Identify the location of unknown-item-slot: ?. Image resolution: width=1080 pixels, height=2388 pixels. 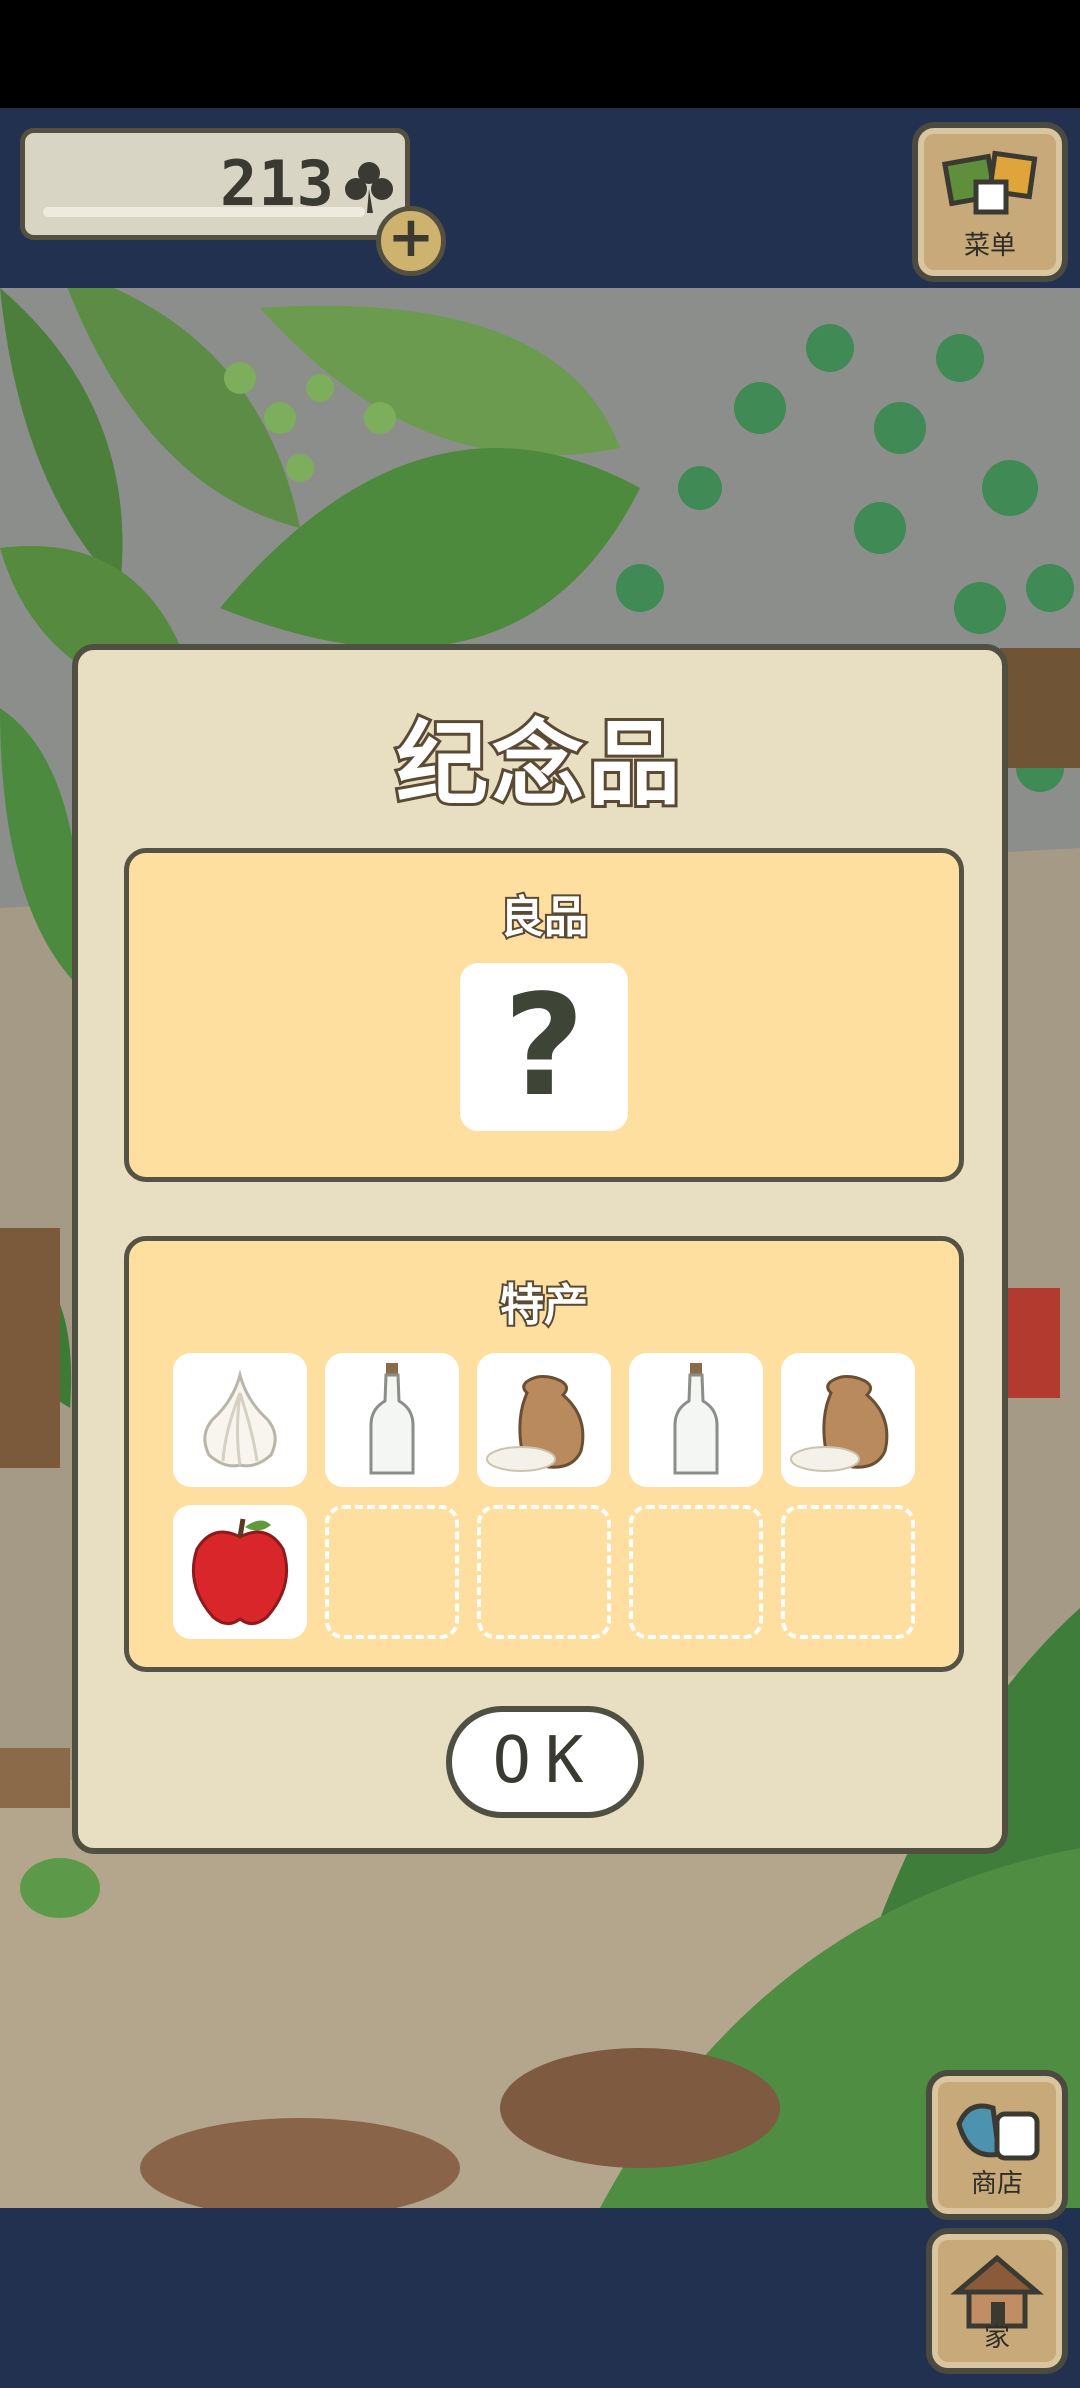
(544, 1047).